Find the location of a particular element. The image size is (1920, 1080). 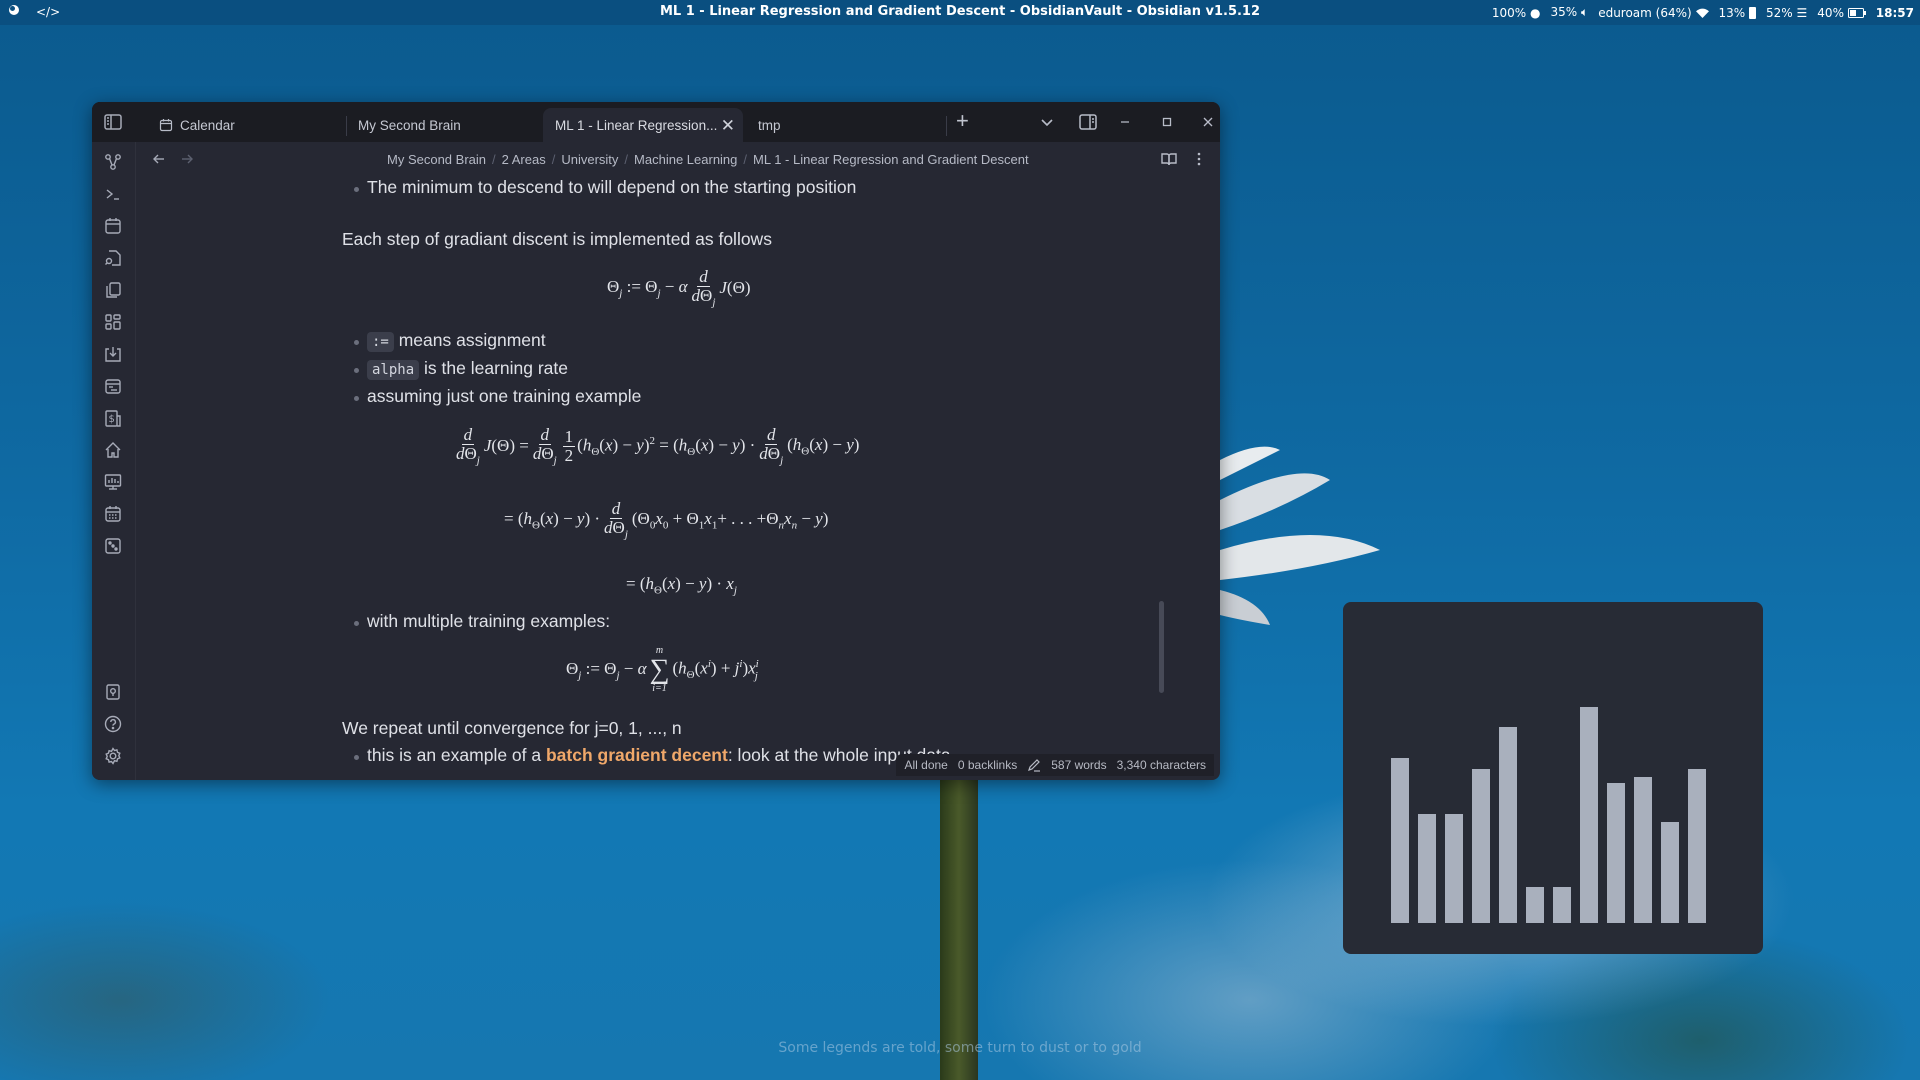

tab-ml1-linear-regression: ML 1 - Linear Regression... ✕ is located at coordinates (643, 125).